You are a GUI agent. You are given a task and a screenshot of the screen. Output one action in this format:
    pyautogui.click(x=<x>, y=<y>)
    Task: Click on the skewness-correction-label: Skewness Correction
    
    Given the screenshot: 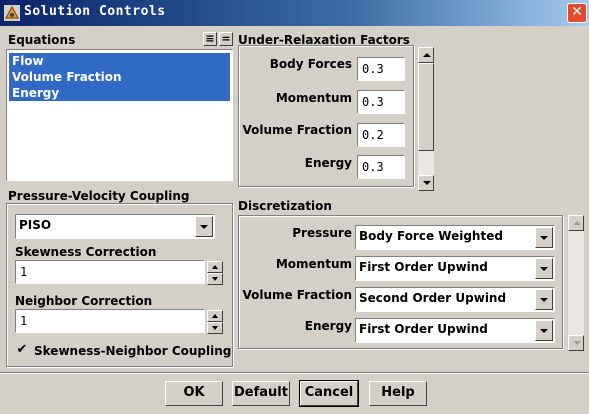 What is the action you would take?
    pyautogui.click(x=86, y=252)
    